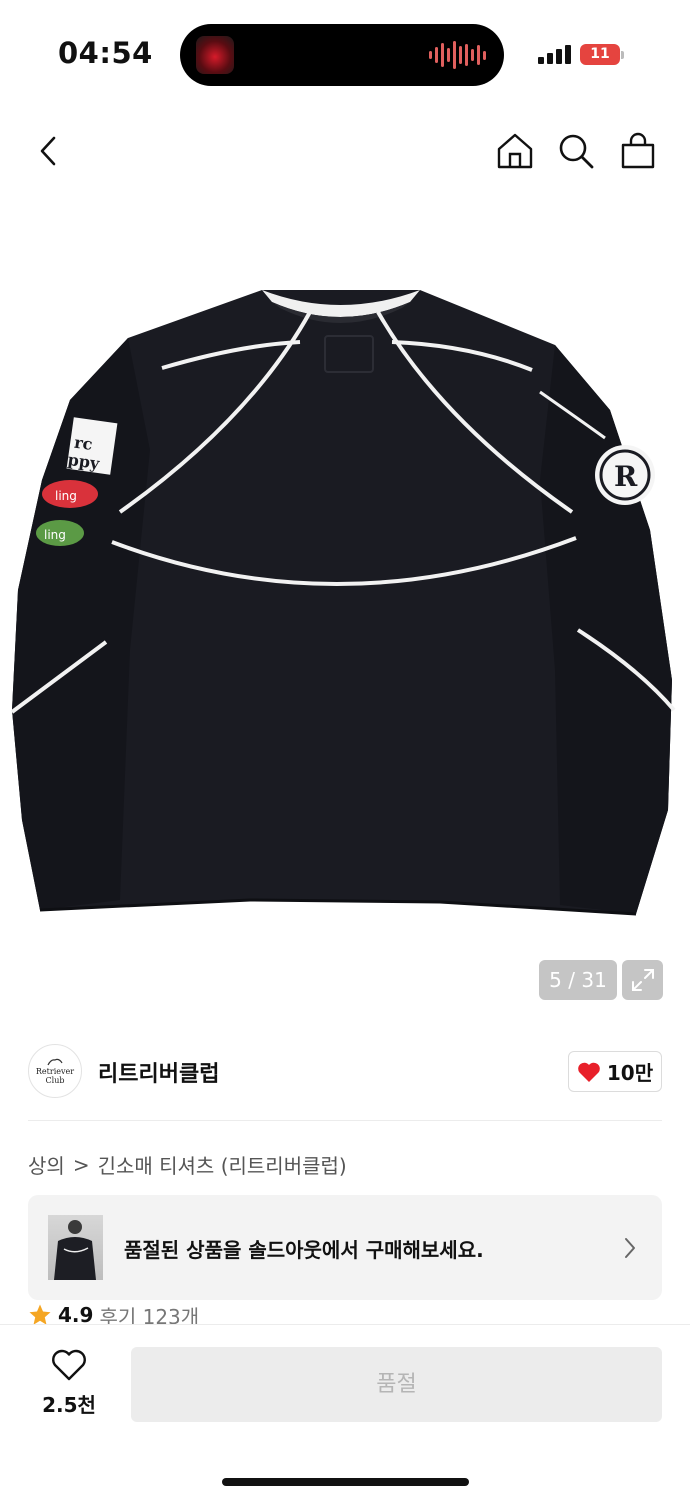 The image size is (690, 1500). I want to click on svg-text: R, so click(626, 476).